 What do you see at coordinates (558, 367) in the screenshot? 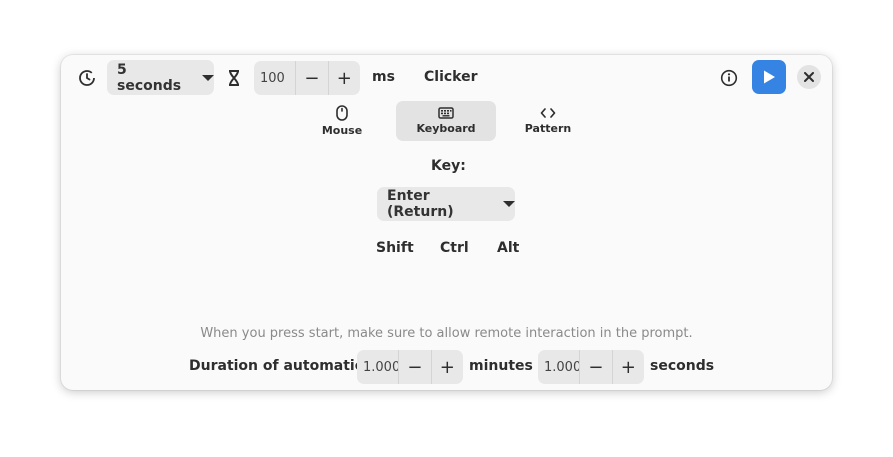
I see `seconds-input: 1.000` at bounding box center [558, 367].